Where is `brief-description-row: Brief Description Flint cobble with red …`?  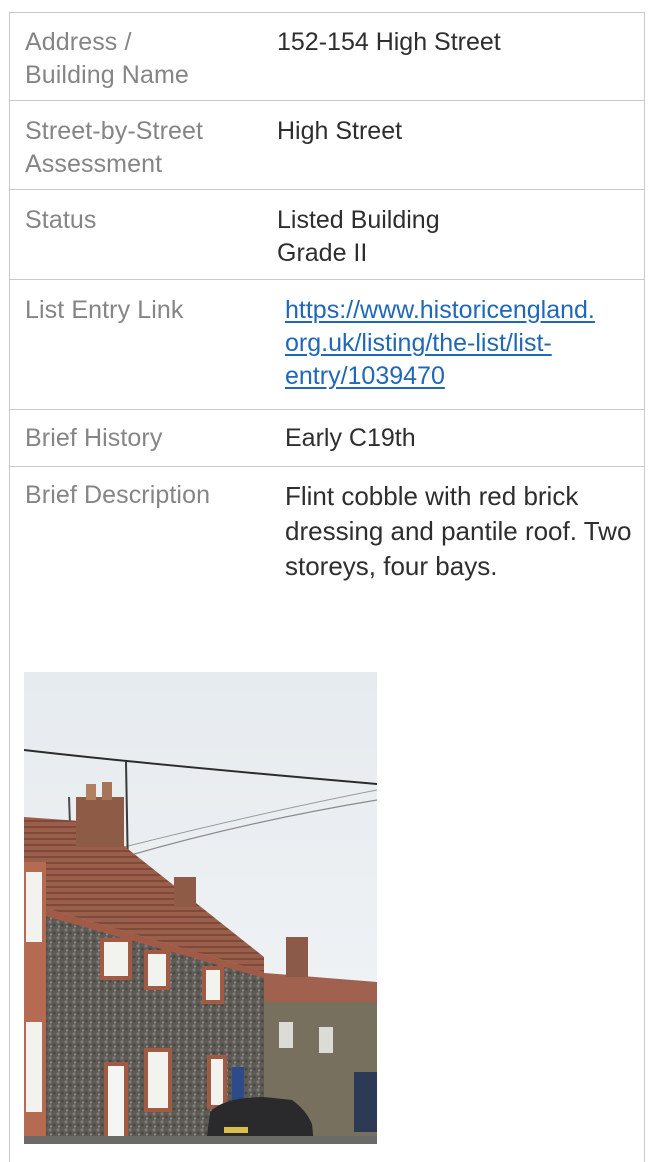 brief-description-row: Brief Description Flint cobble with red … is located at coordinates (327, 547).